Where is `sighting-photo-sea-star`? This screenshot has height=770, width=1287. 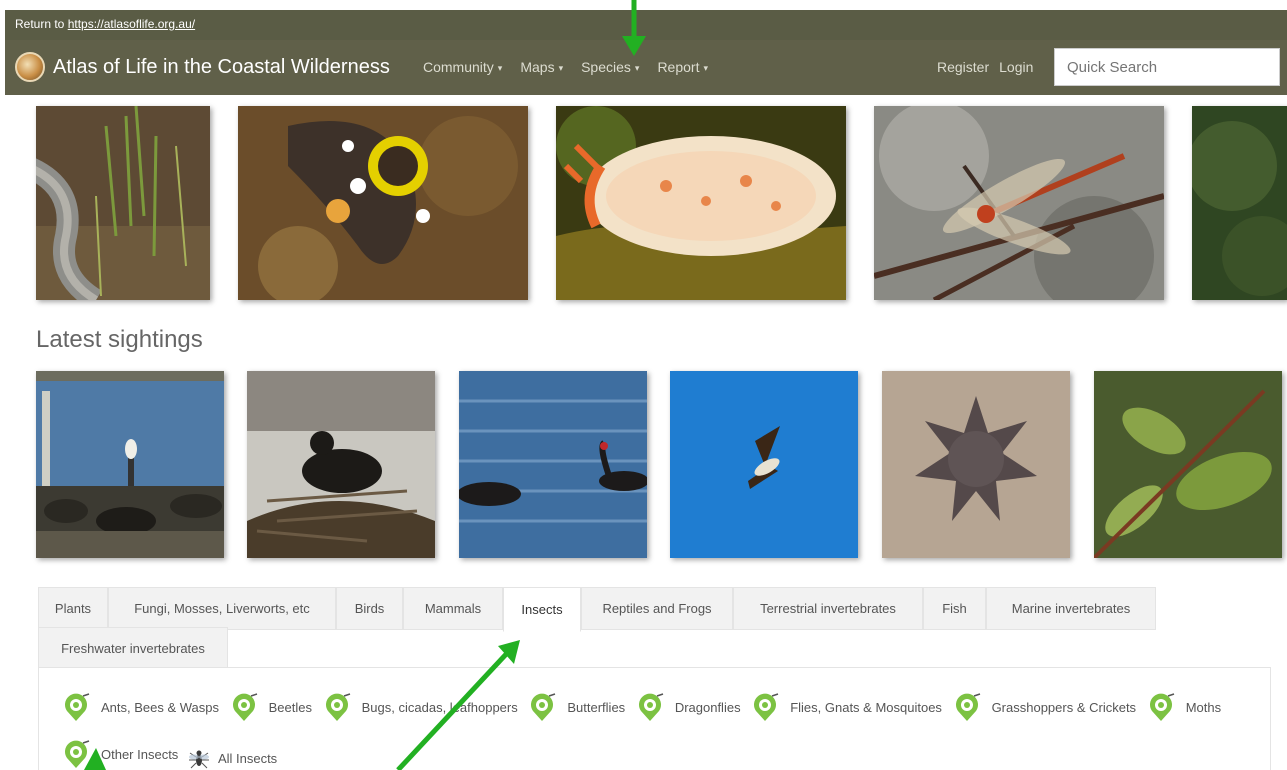 sighting-photo-sea-star is located at coordinates (976, 464).